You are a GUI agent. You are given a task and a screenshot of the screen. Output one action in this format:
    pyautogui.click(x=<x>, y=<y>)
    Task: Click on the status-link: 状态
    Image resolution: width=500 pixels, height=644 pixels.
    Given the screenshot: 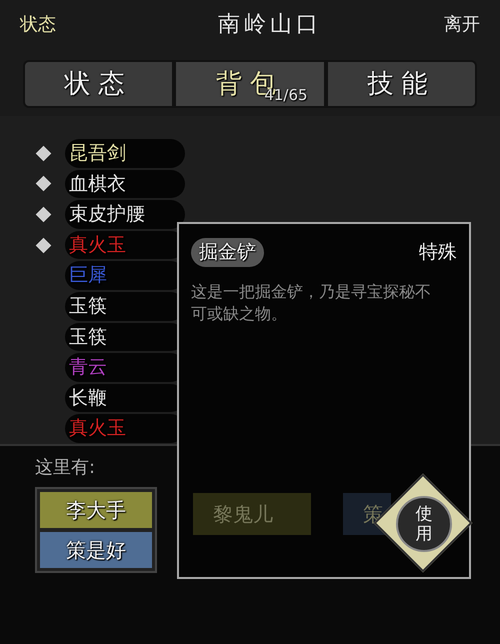 What is the action you would take?
    pyautogui.click(x=38, y=24)
    